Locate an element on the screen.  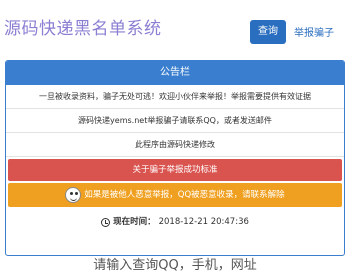
time-label: 现在时间： is located at coordinates (134, 222).